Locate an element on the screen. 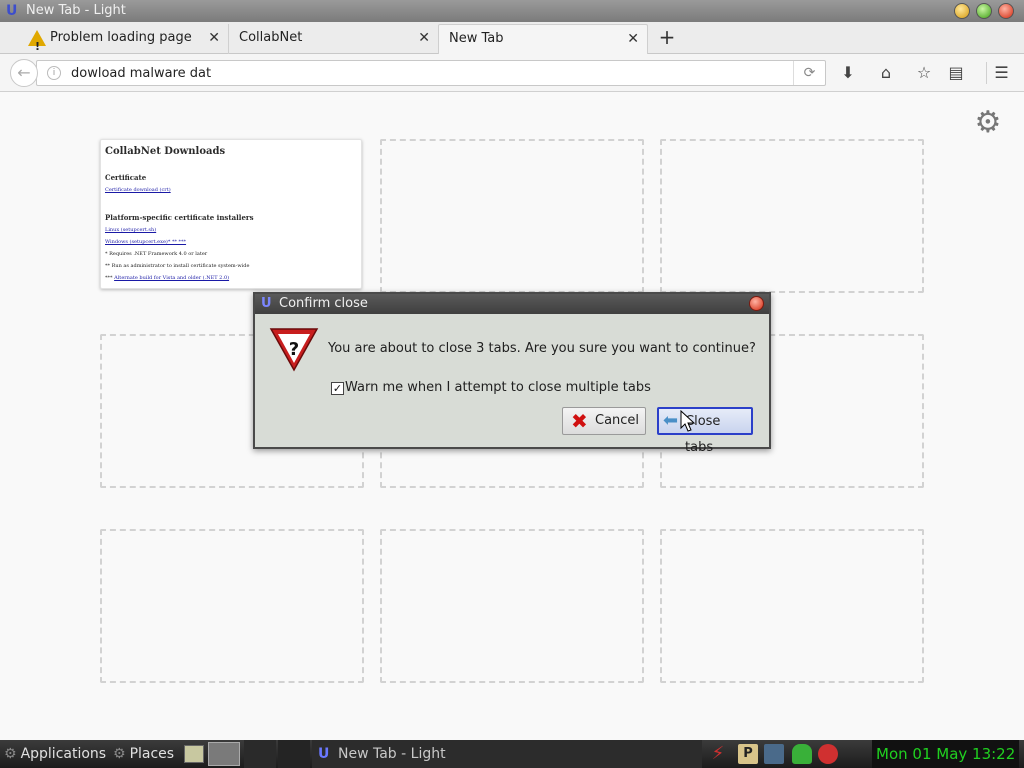 The image size is (1024, 768). cancel-x-icon: ✖ is located at coordinates (579, 421).